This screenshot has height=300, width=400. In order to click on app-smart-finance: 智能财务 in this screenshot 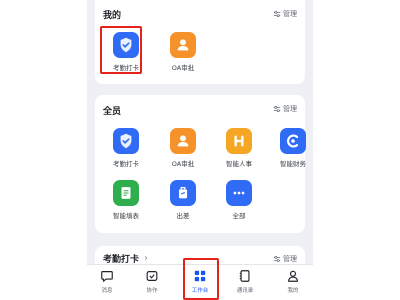, I will do `click(292, 148)`.